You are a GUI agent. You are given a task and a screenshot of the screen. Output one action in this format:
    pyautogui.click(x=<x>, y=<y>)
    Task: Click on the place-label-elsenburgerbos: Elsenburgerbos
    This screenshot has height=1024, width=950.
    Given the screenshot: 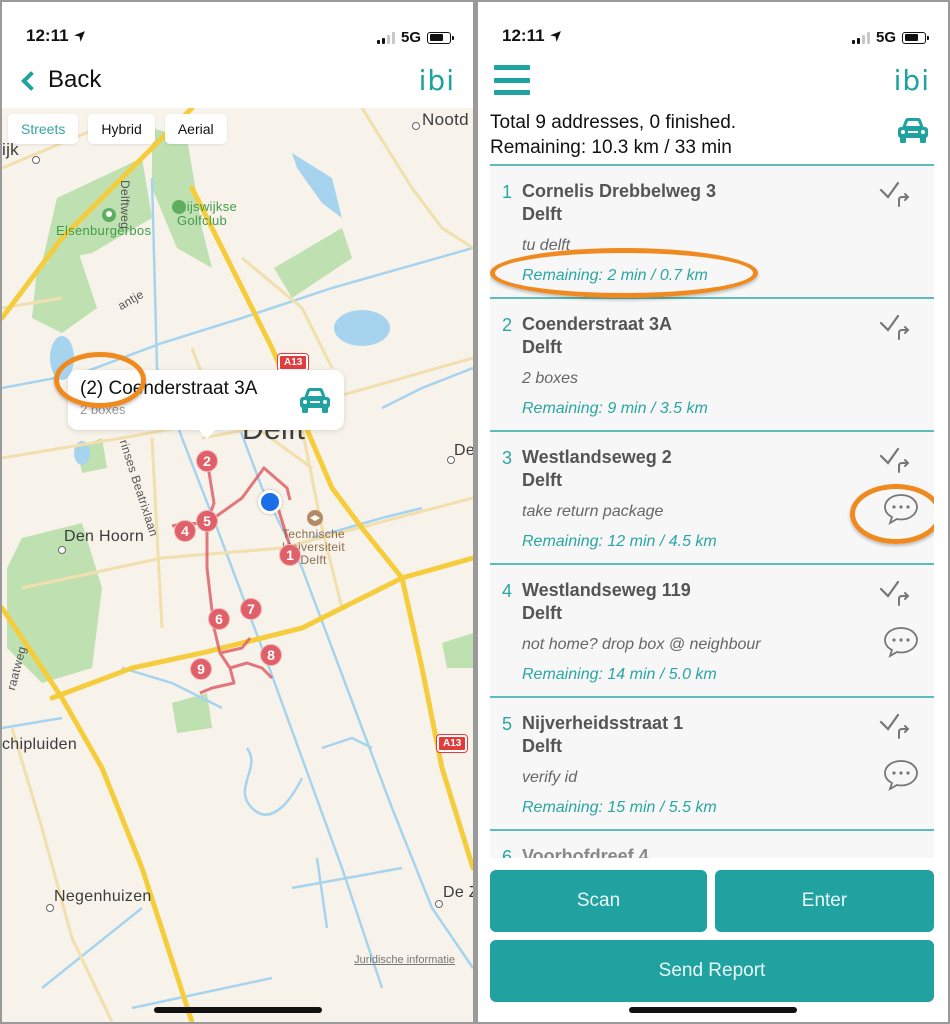 What is the action you would take?
    pyautogui.click(x=104, y=230)
    